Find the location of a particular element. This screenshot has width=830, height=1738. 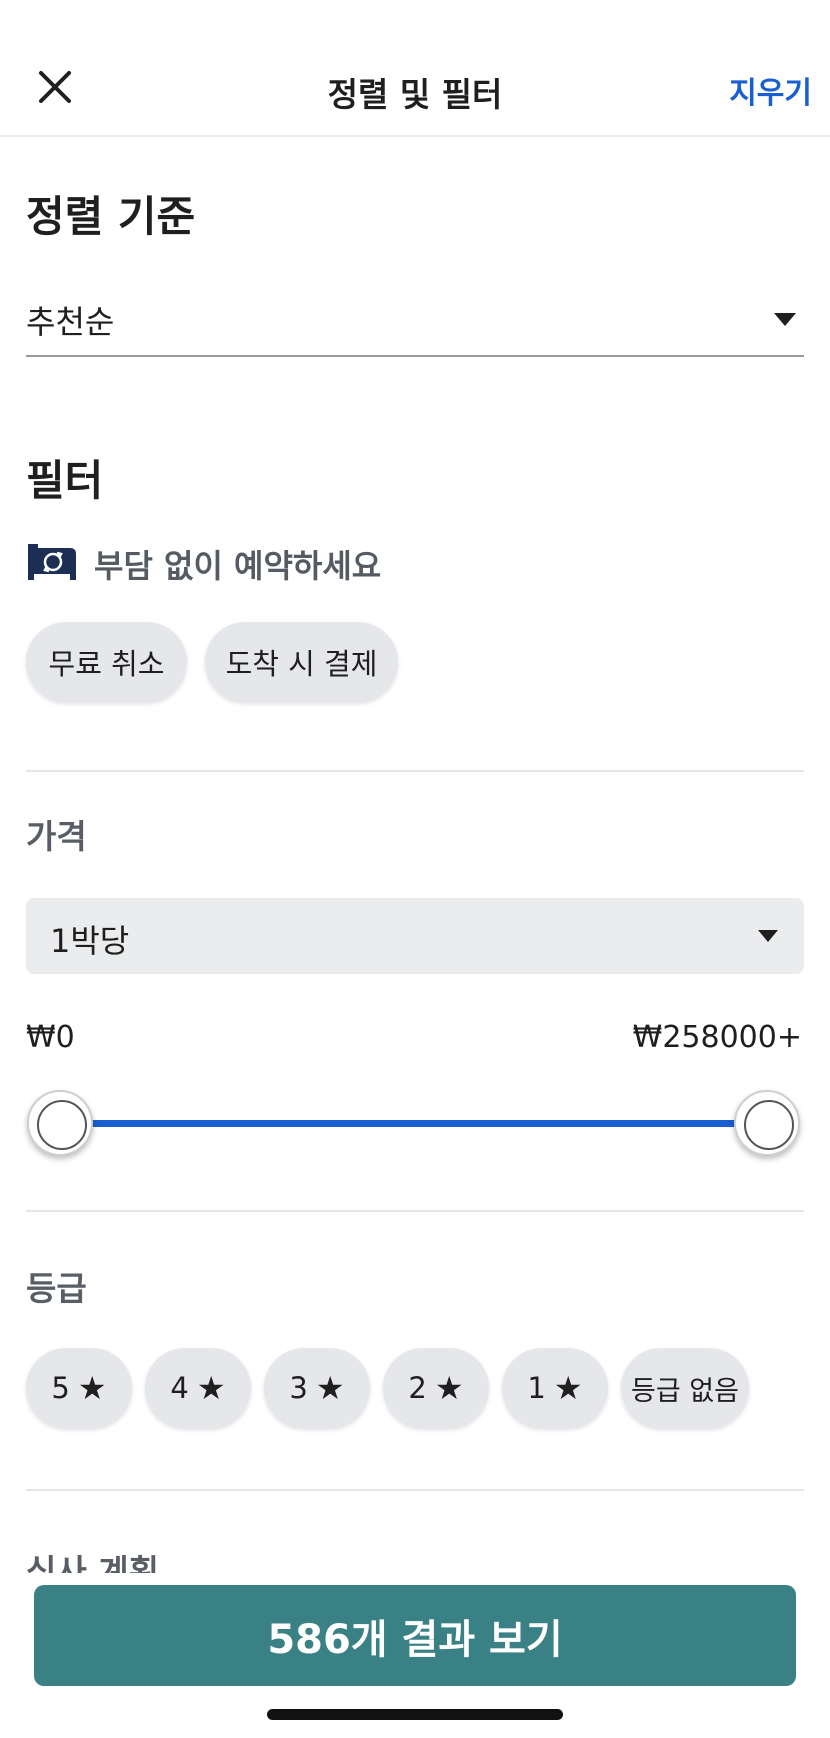

rating-value: 5 is located at coordinates (60, 1388).